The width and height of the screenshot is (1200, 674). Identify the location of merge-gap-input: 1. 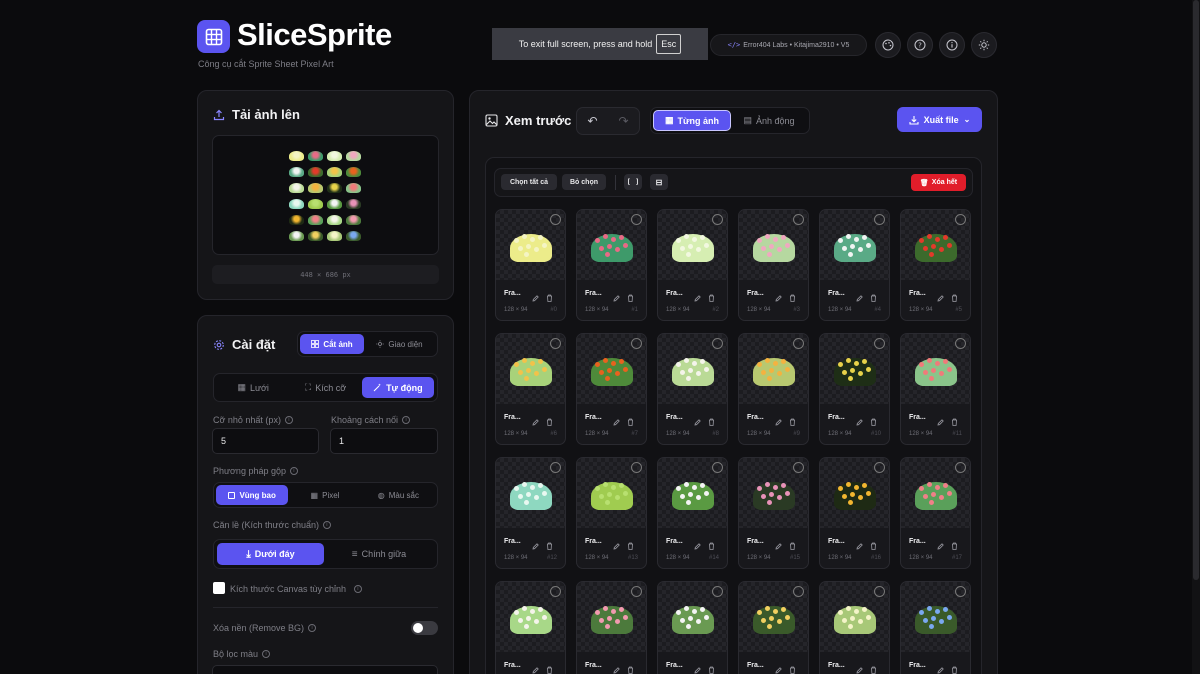
(384, 441).